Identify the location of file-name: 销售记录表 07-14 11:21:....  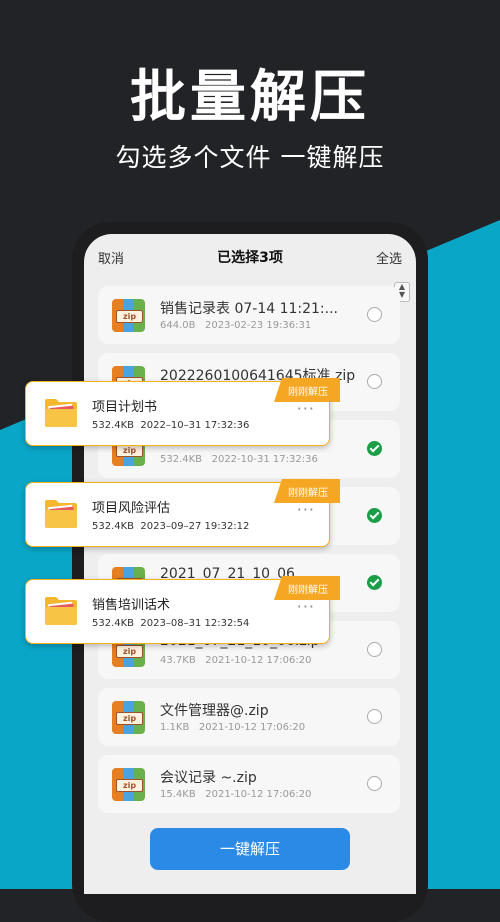
(249, 309).